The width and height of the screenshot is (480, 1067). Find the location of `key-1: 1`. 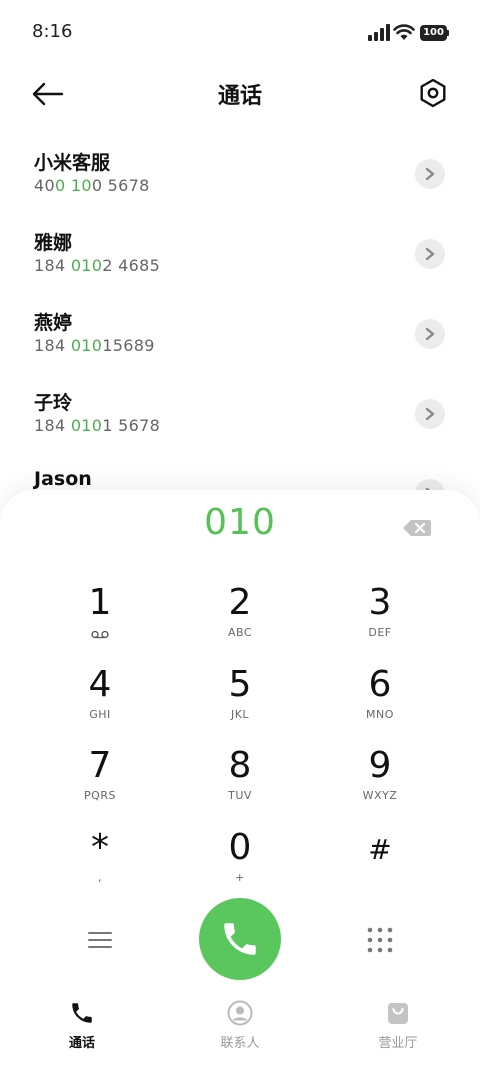

key-1: 1 is located at coordinates (100, 618).